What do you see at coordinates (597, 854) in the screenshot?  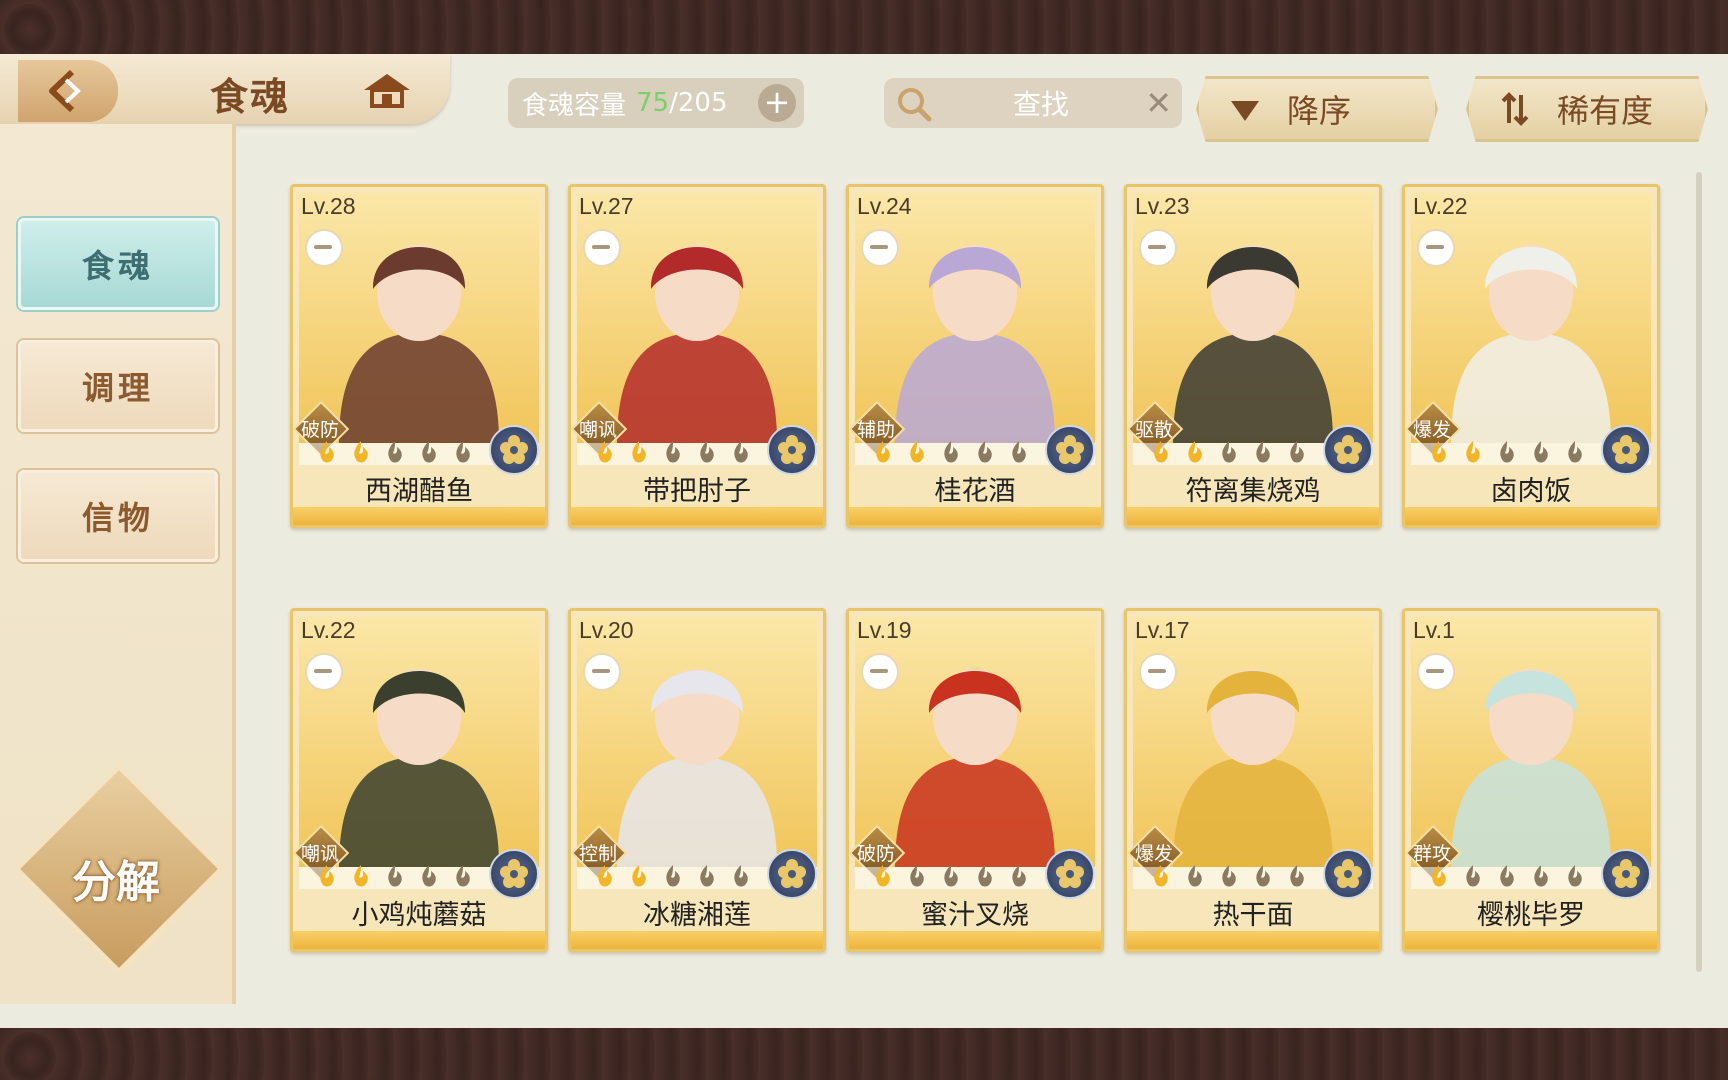 I see `role-label: 控制` at bounding box center [597, 854].